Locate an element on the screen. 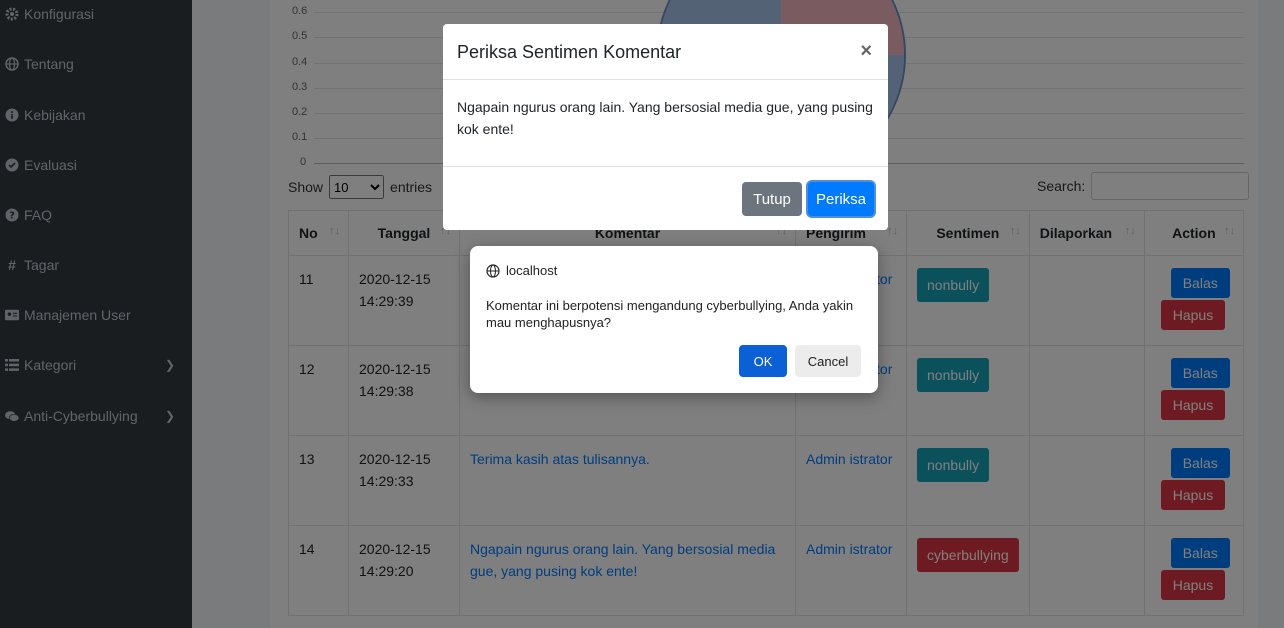  modal-title: Periksa Sentimen Komentar is located at coordinates (569, 52).